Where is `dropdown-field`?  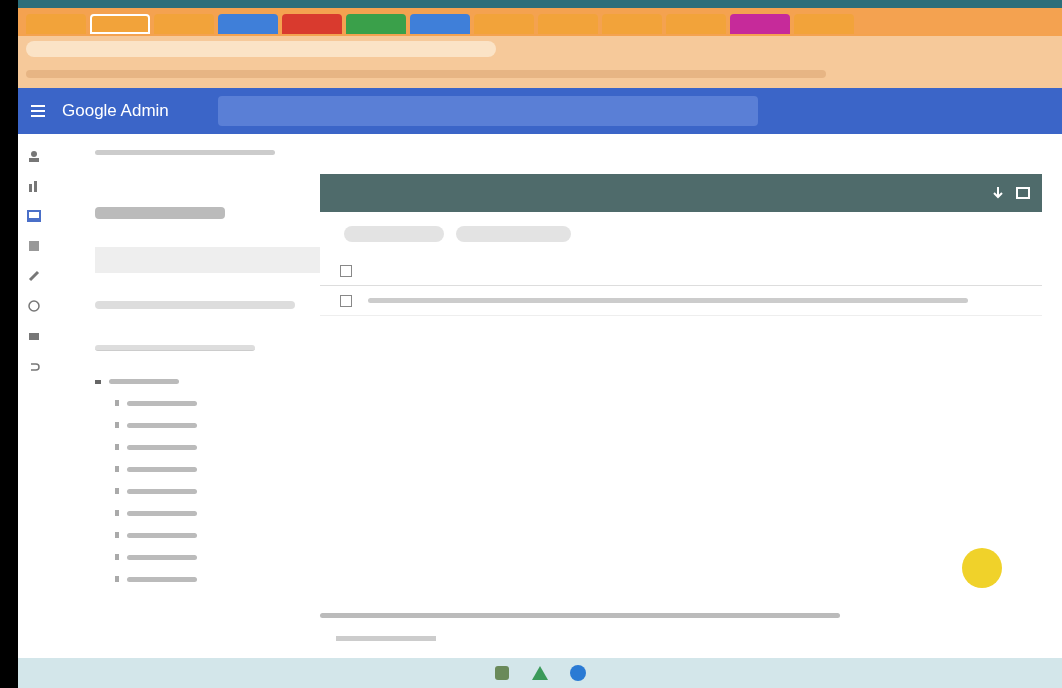 dropdown-field is located at coordinates (195, 305).